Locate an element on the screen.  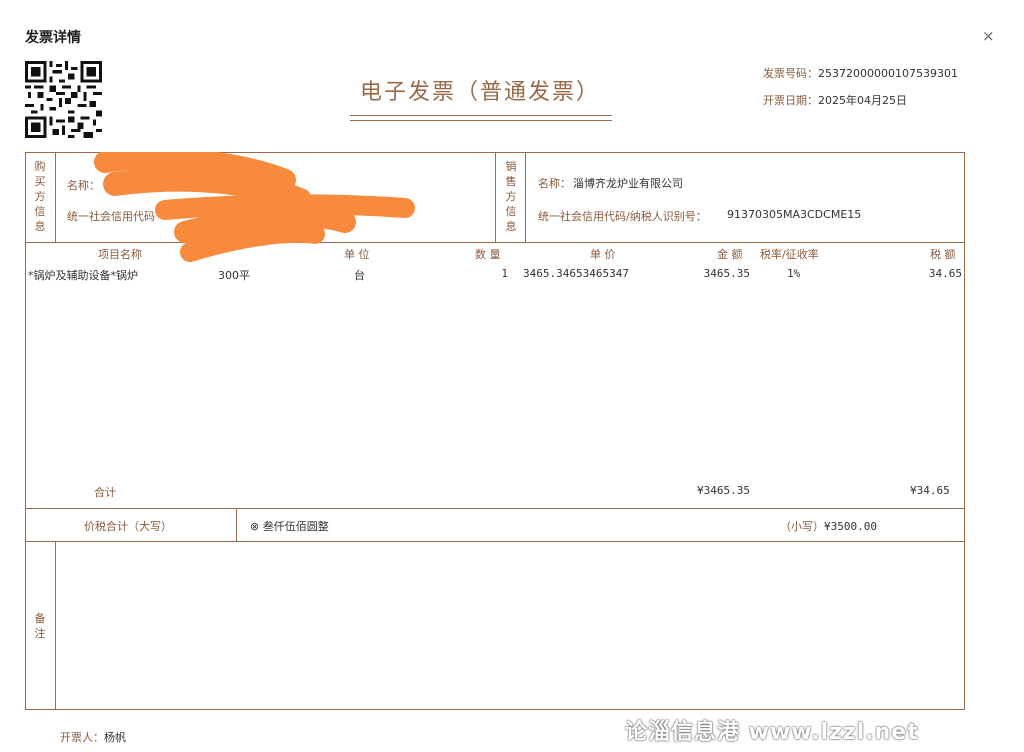
item-tax: 34.65 is located at coordinates (945, 273).